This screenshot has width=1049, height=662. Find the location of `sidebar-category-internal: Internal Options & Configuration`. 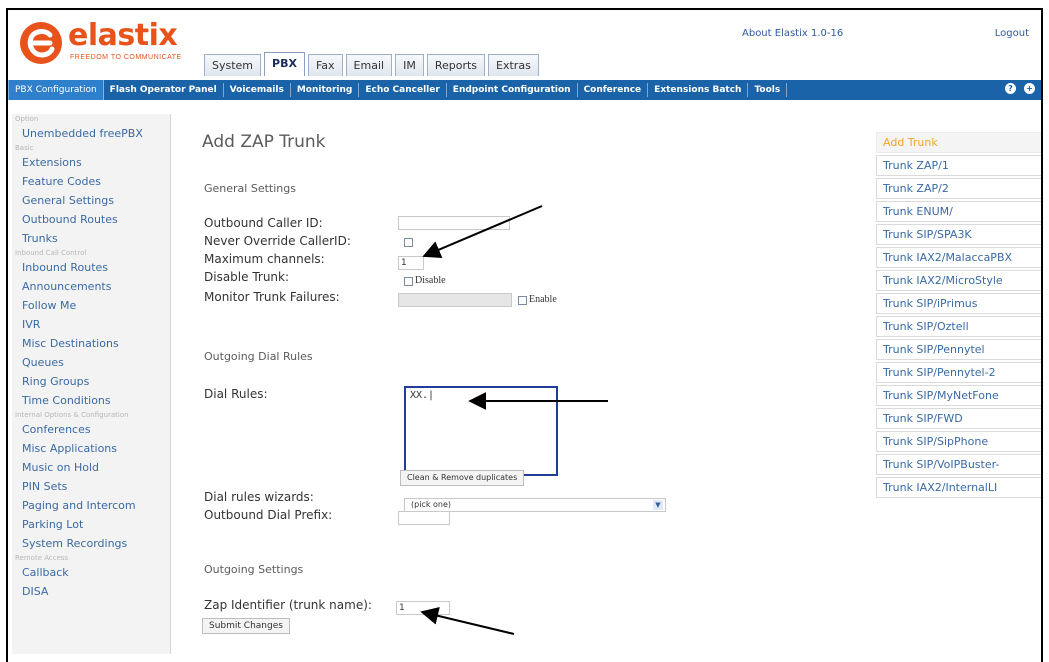

sidebar-category-internal: Internal Options & Configuration is located at coordinates (72, 415).